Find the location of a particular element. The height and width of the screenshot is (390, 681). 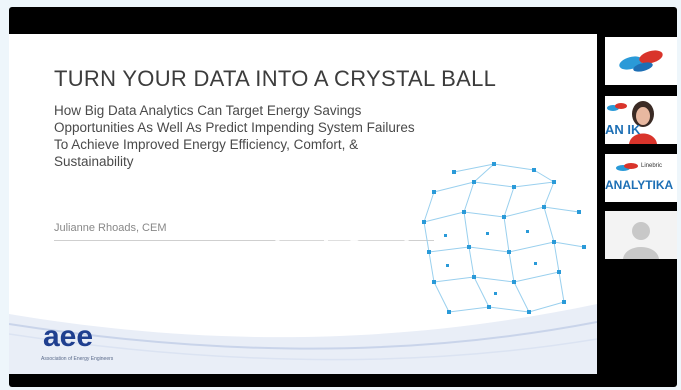

link-logo-icon is located at coordinates (641, 61).